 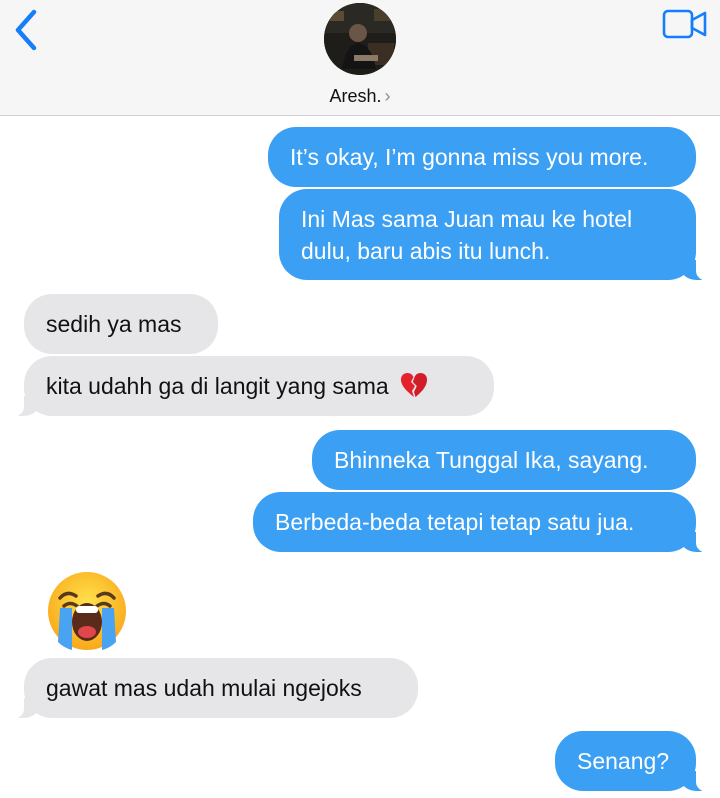 I want to click on outgoing-message: Senang?, so click(x=633, y=761).